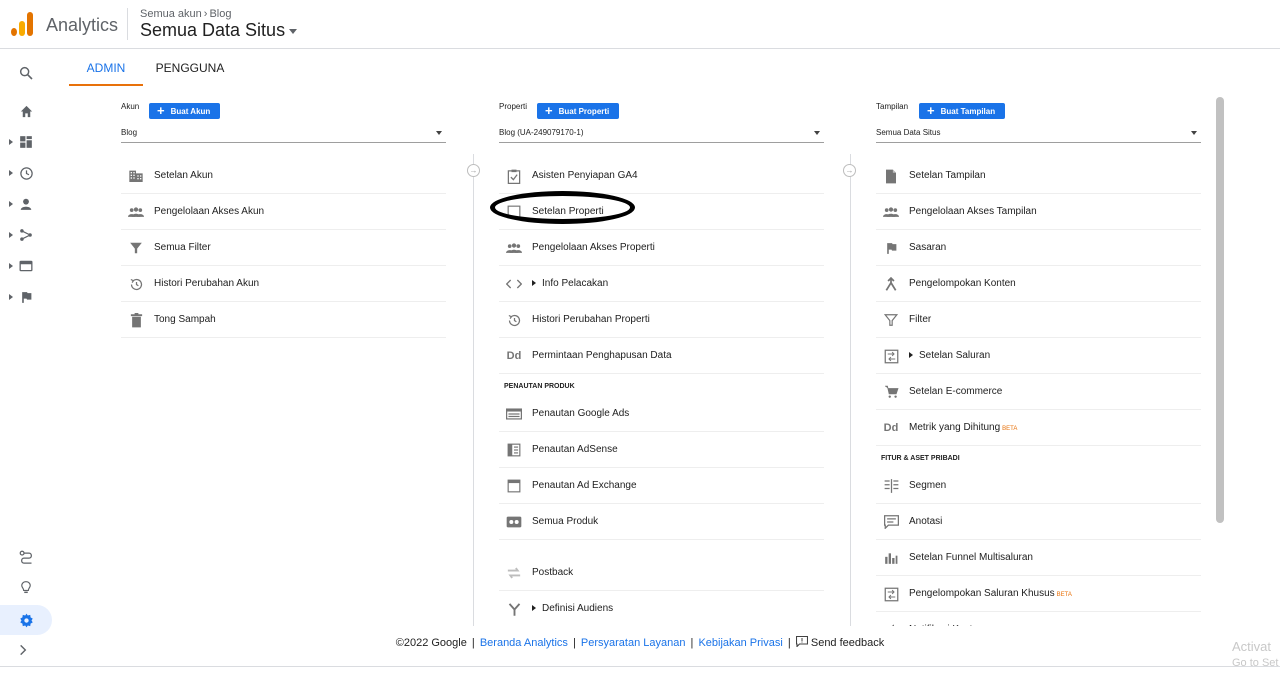  I want to click on feedback-icon, so click(801, 642).